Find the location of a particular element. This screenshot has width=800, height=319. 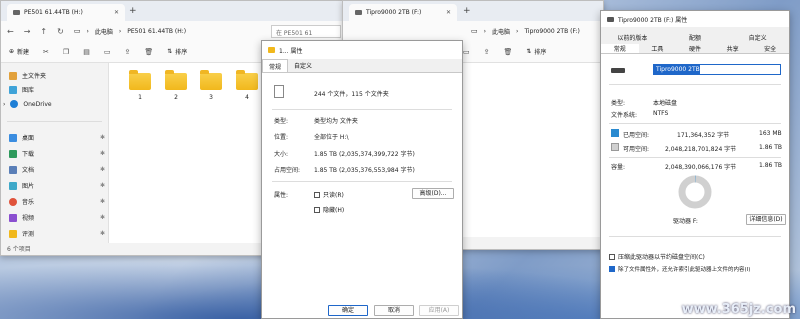

copy-icon: ❐ is located at coordinates (66, 52).